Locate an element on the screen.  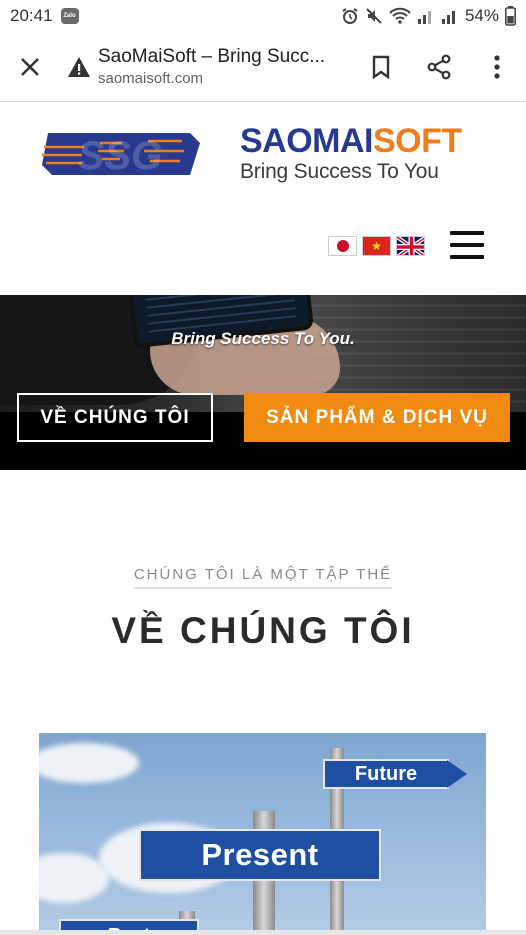
bookmark-icon is located at coordinates (381, 67).